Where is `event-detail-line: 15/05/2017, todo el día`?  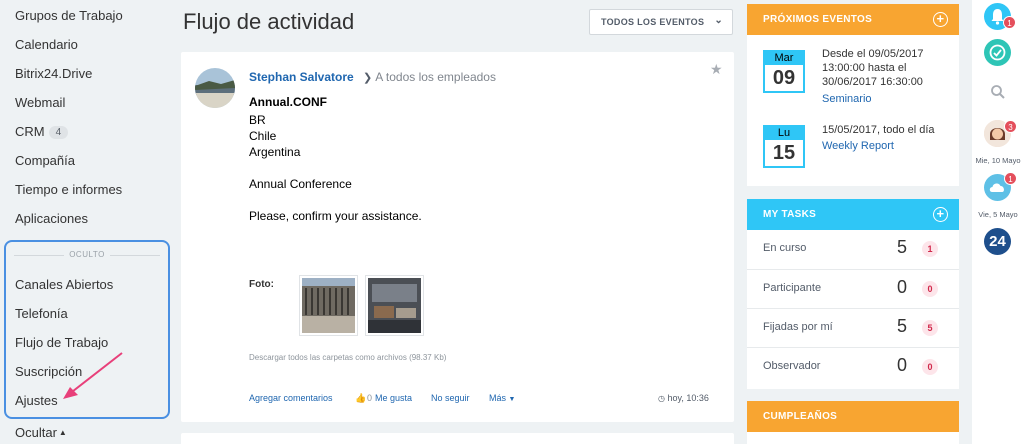
event-detail-line: 15/05/2017, todo el día is located at coordinates (878, 130).